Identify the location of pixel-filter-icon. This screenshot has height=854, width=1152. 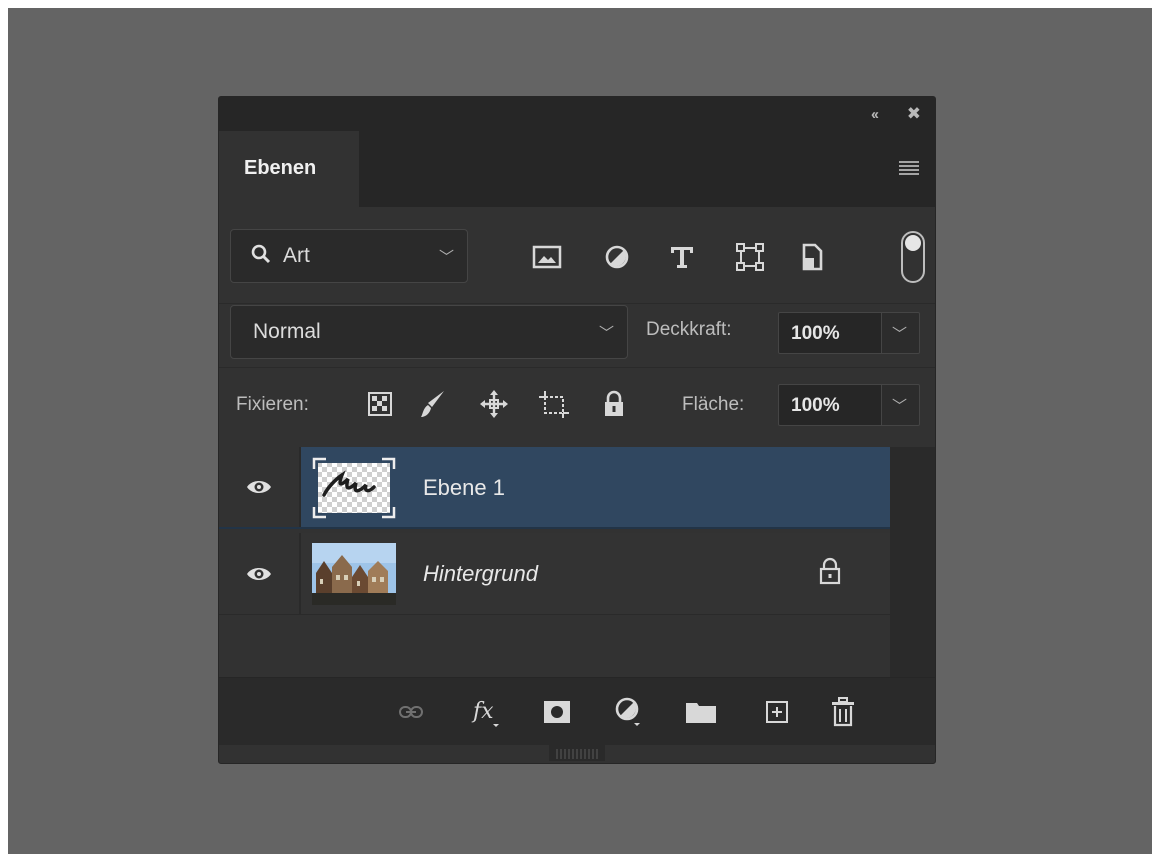
(547, 257).